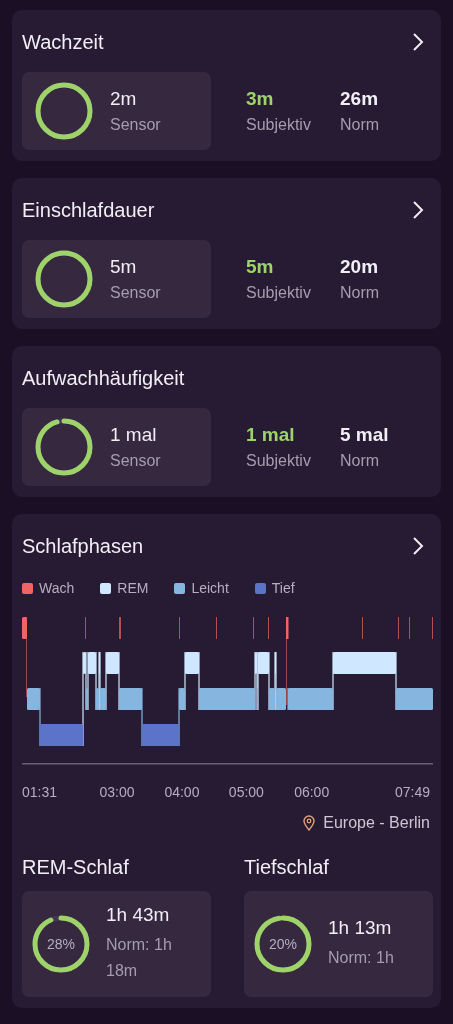 The image size is (453, 1024). What do you see at coordinates (412, 792) in the screenshot?
I see `time-label: 07:49` at bounding box center [412, 792].